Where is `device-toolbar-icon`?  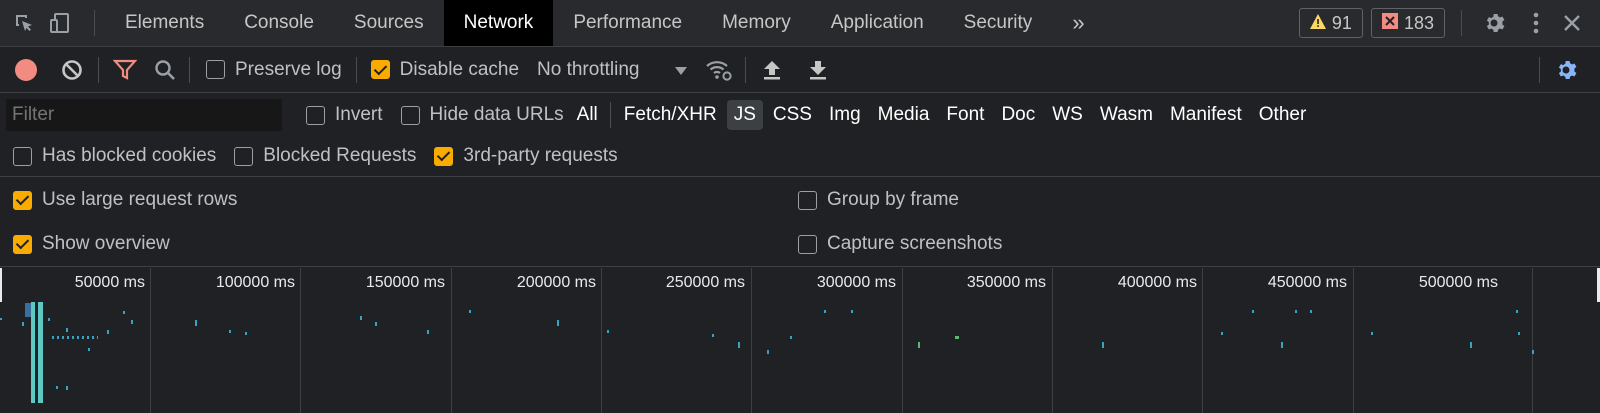
device-toolbar-icon is located at coordinates (60, 23).